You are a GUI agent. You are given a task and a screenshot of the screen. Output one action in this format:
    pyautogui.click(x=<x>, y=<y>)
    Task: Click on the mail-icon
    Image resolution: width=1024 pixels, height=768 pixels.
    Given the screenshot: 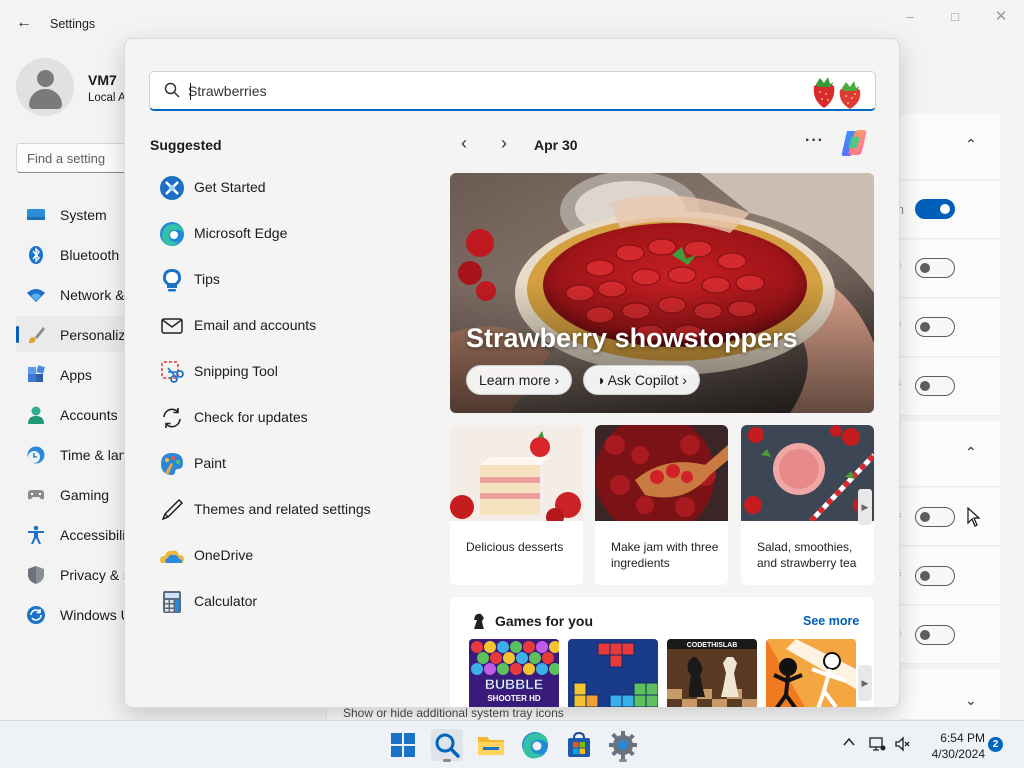 What is the action you would take?
    pyautogui.click(x=172, y=326)
    